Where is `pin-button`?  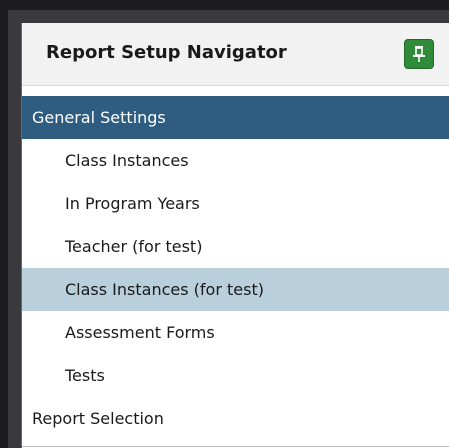
pin-button is located at coordinates (419, 54).